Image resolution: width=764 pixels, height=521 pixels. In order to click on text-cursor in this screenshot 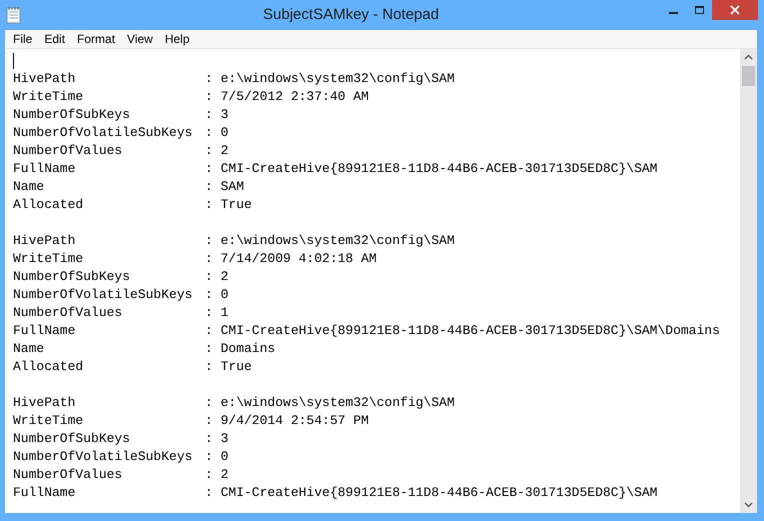, I will do `click(13, 61)`.